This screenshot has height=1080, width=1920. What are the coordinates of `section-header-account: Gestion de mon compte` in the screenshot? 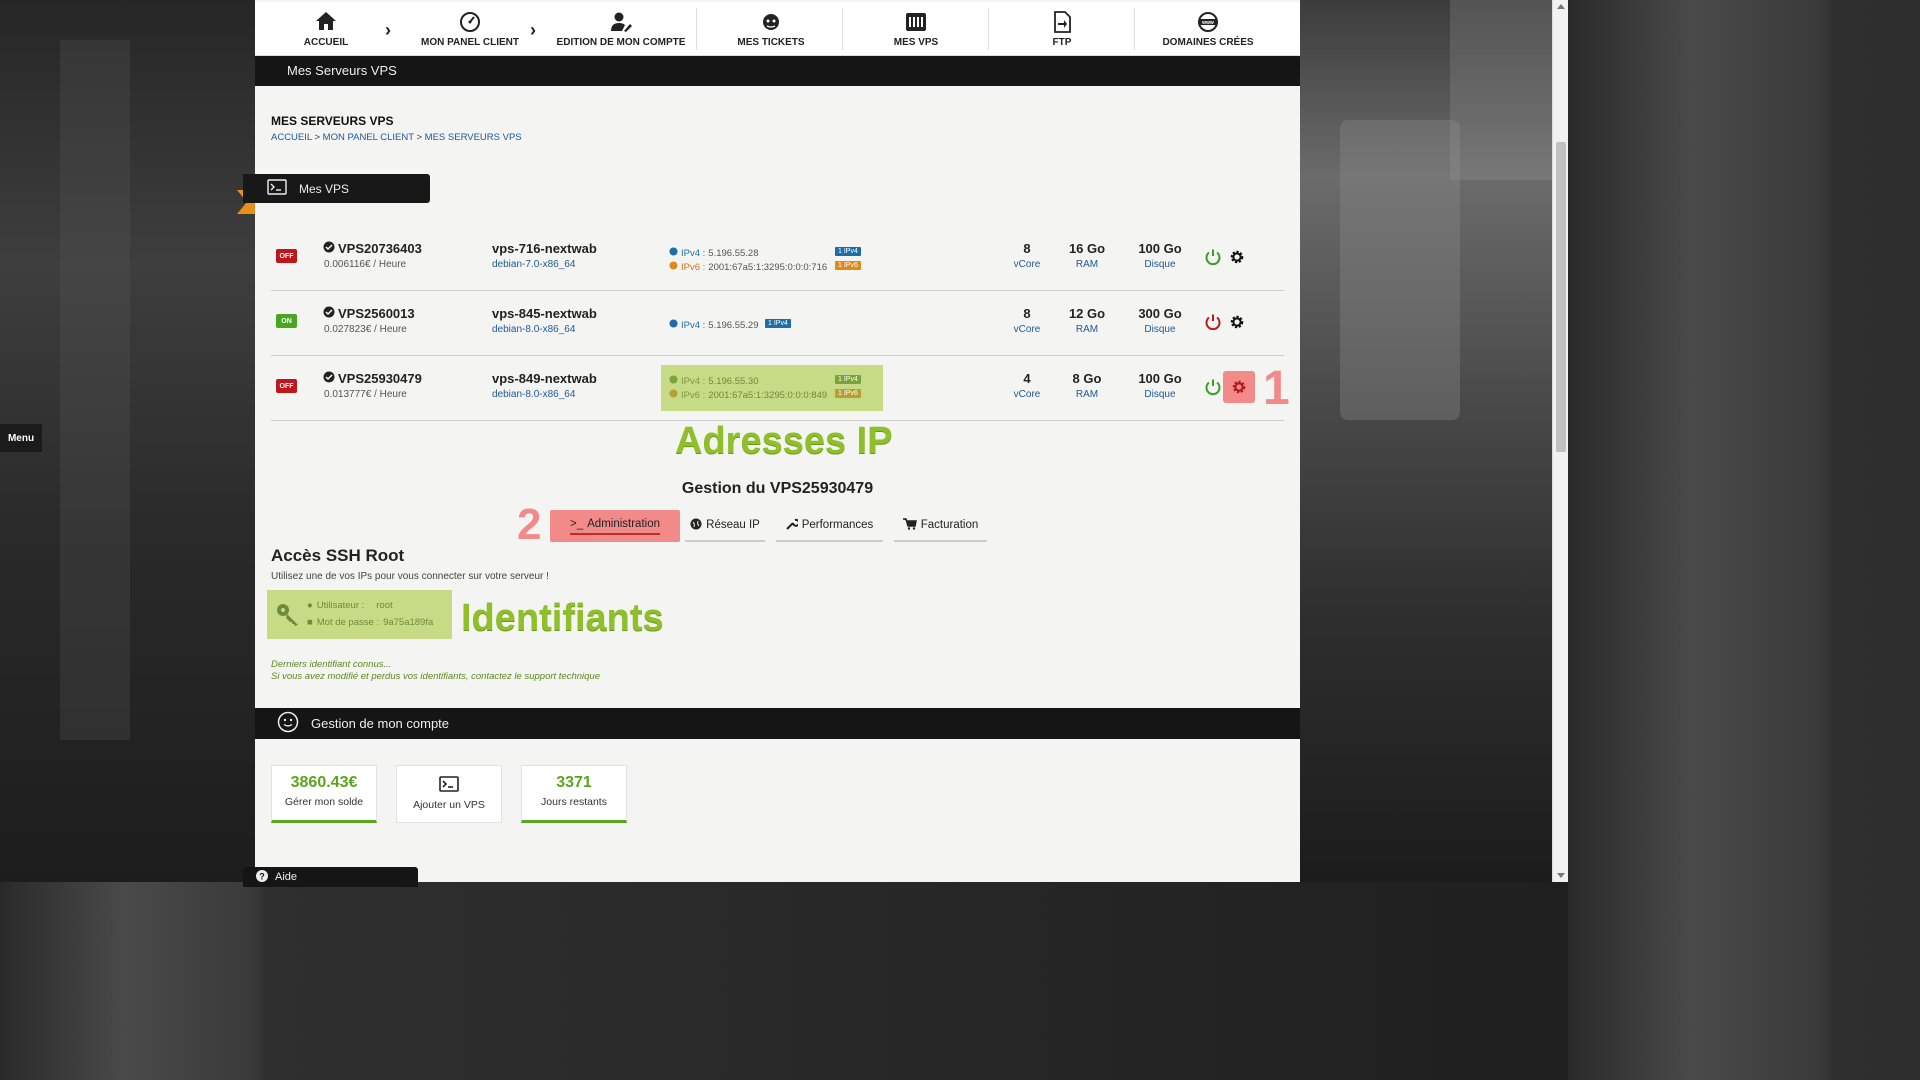 It's located at (777, 723).